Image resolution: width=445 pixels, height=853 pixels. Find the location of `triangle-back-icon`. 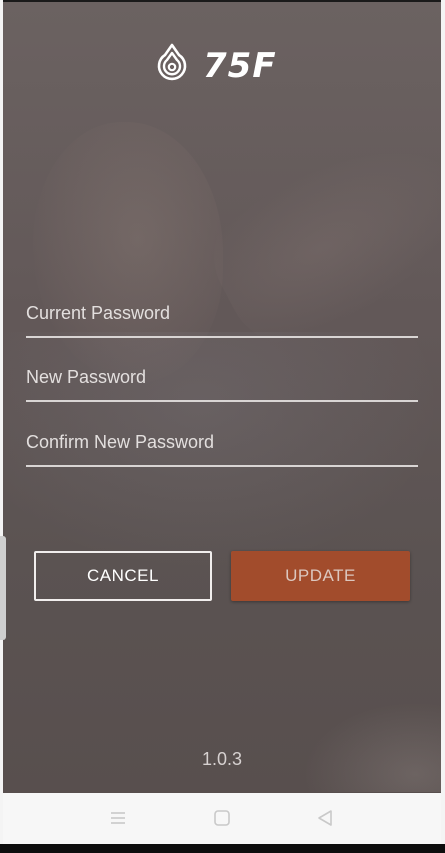

triangle-back-icon is located at coordinates (325, 818).